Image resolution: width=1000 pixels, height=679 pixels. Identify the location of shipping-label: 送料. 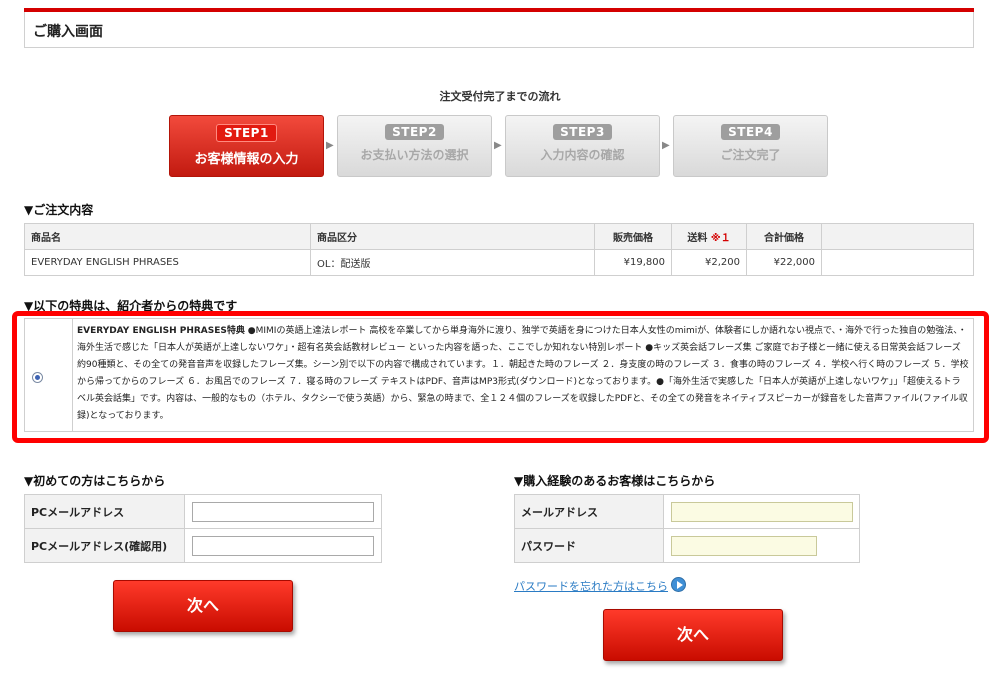
(697, 238).